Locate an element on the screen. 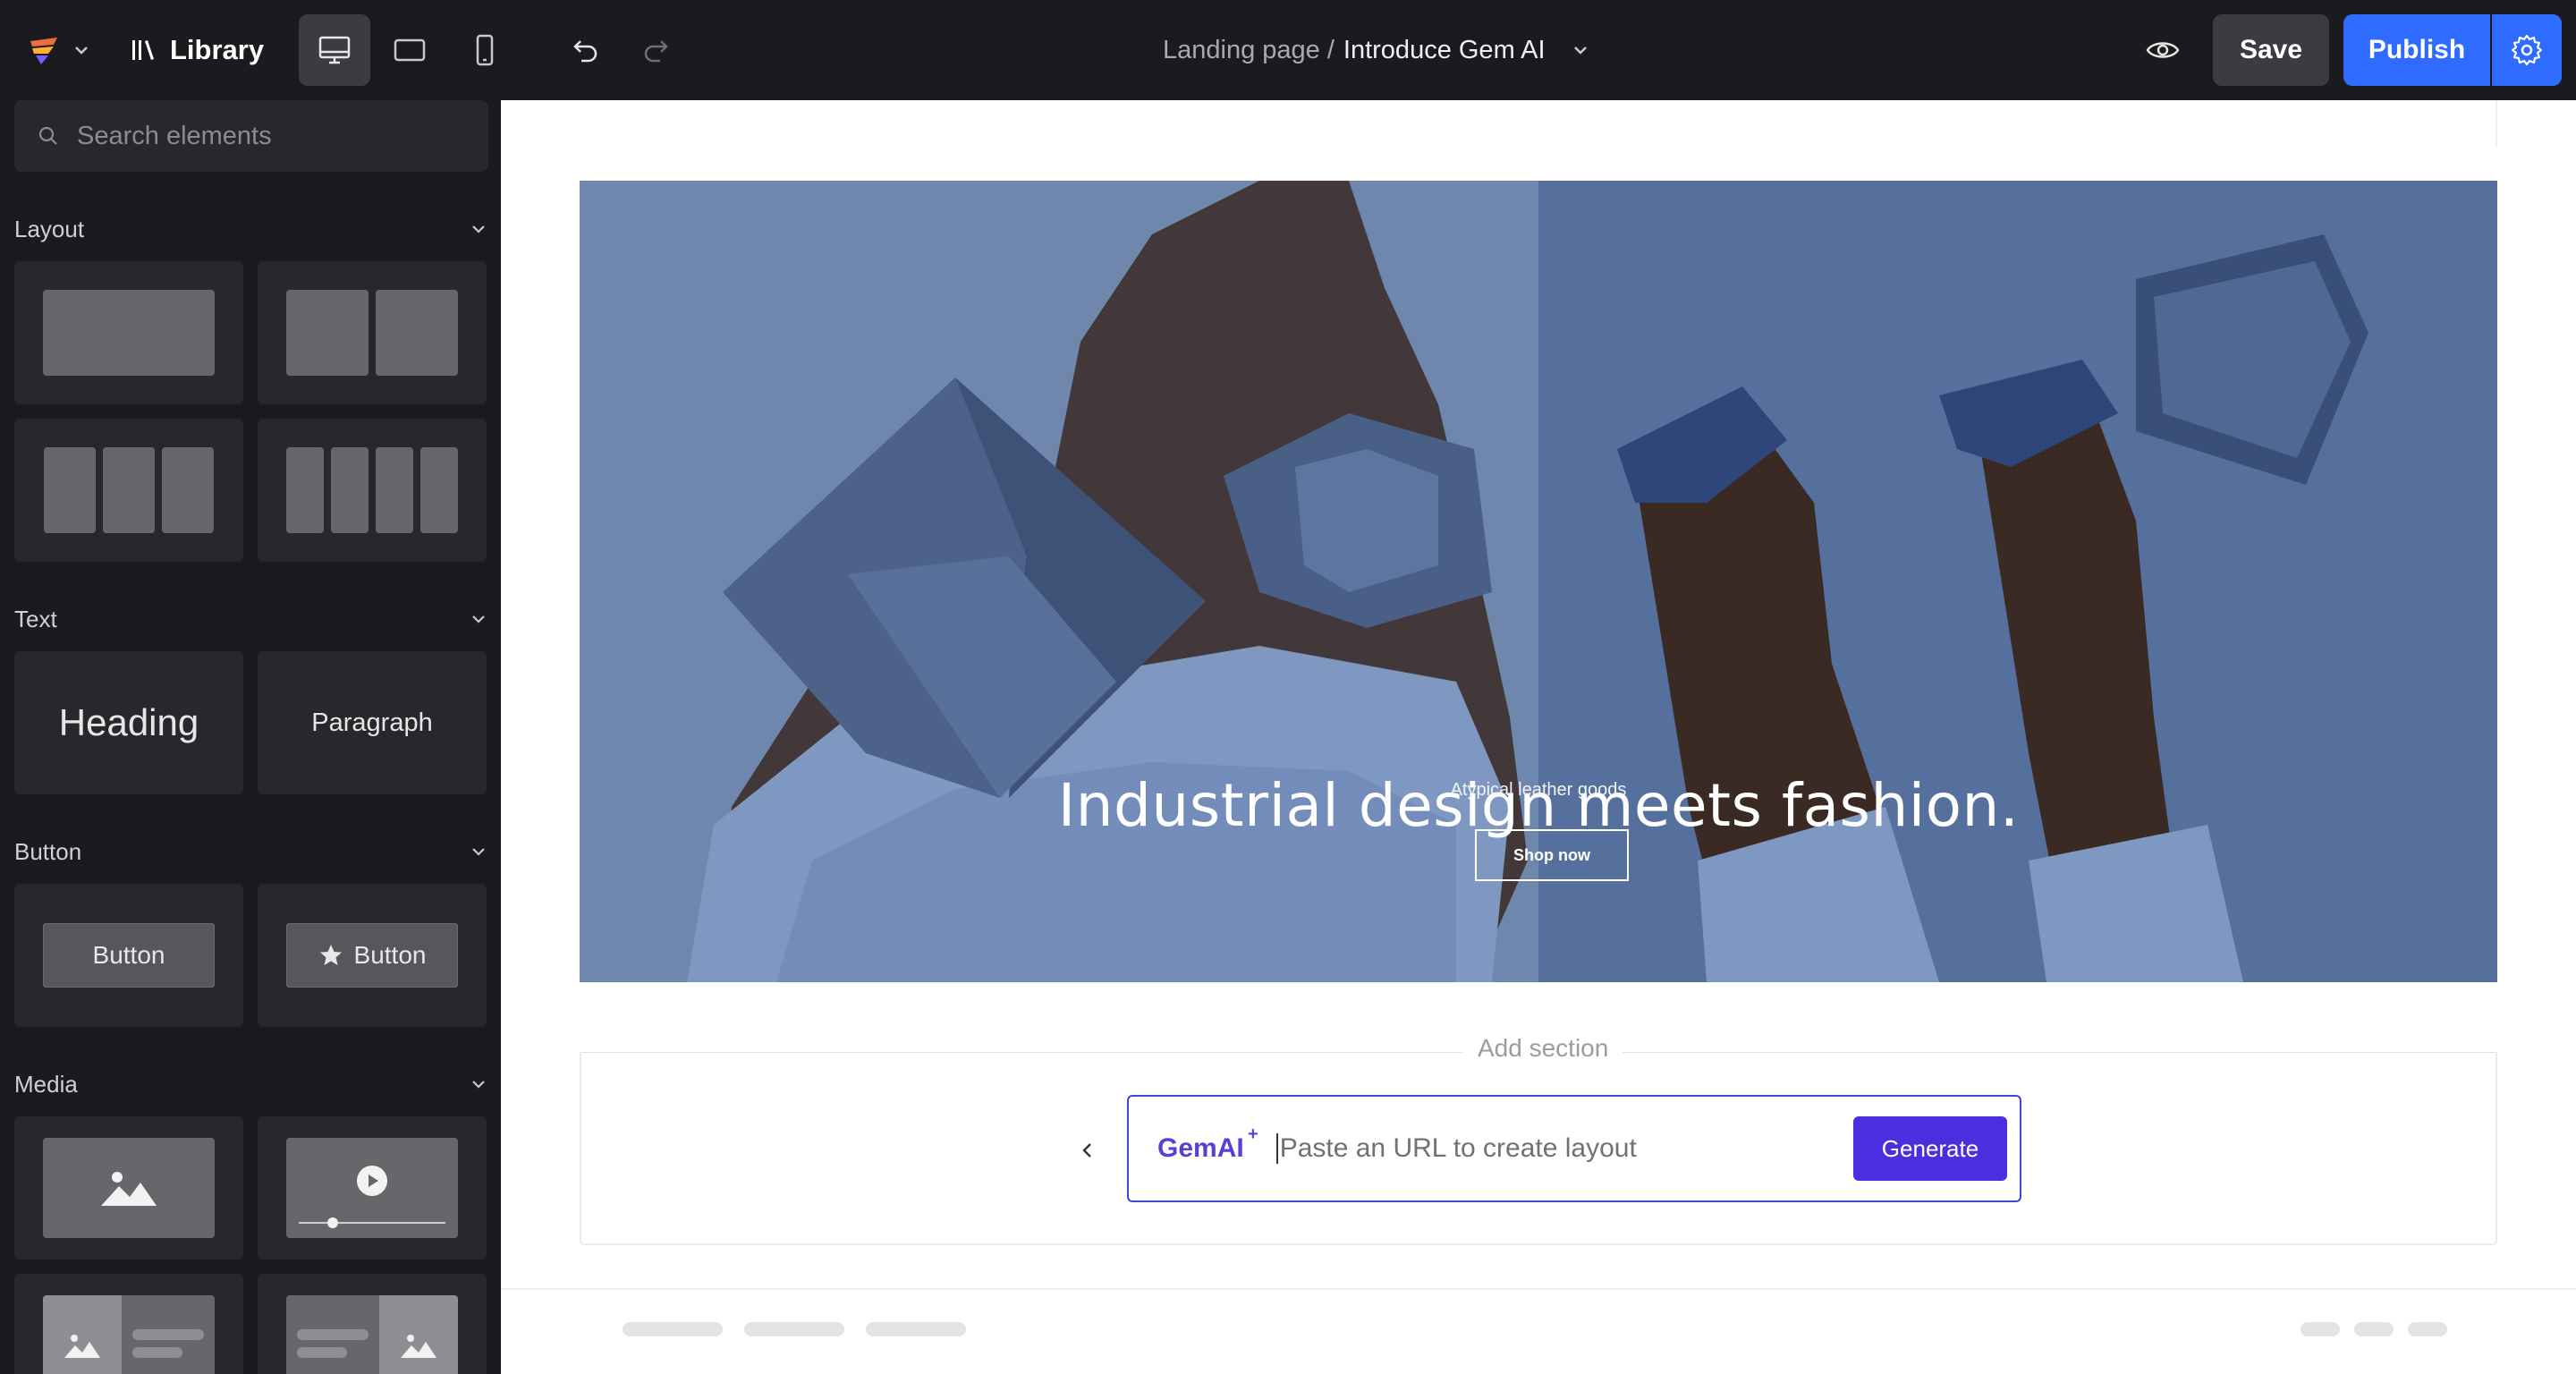 The height and width of the screenshot is (1374, 2576). shop-now-button: Shop now is located at coordinates (1552, 855).